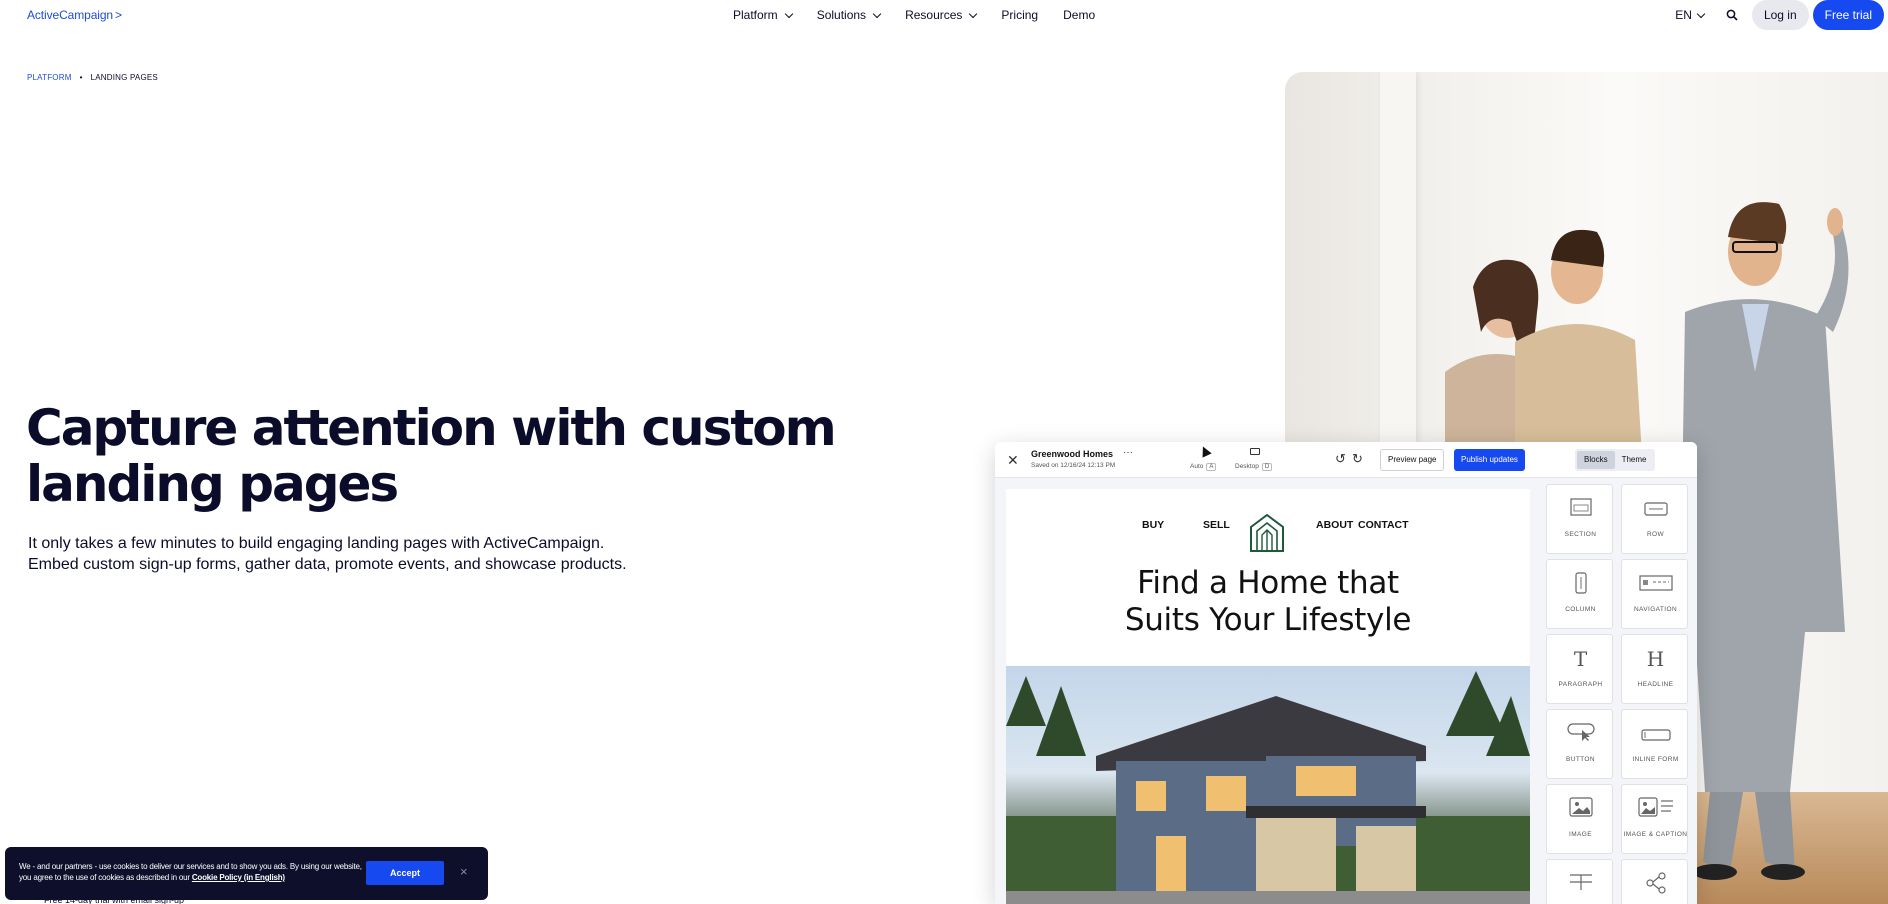 The height and width of the screenshot is (904, 1888). What do you see at coordinates (1655, 585) in the screenshot?
I see `navigation-icon` at bounding box center [1655, 585].